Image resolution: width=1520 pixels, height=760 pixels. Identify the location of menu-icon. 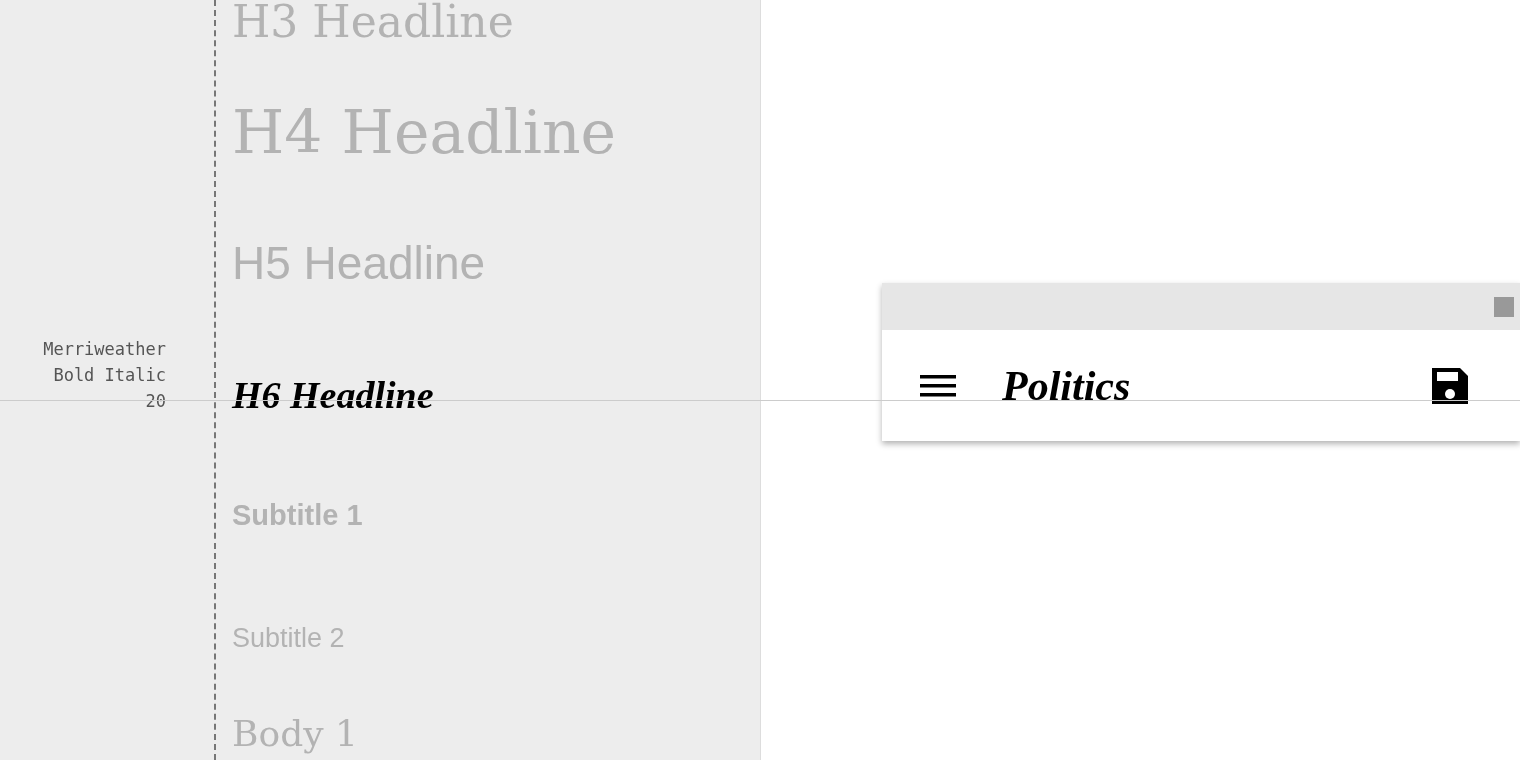
(938, 385).